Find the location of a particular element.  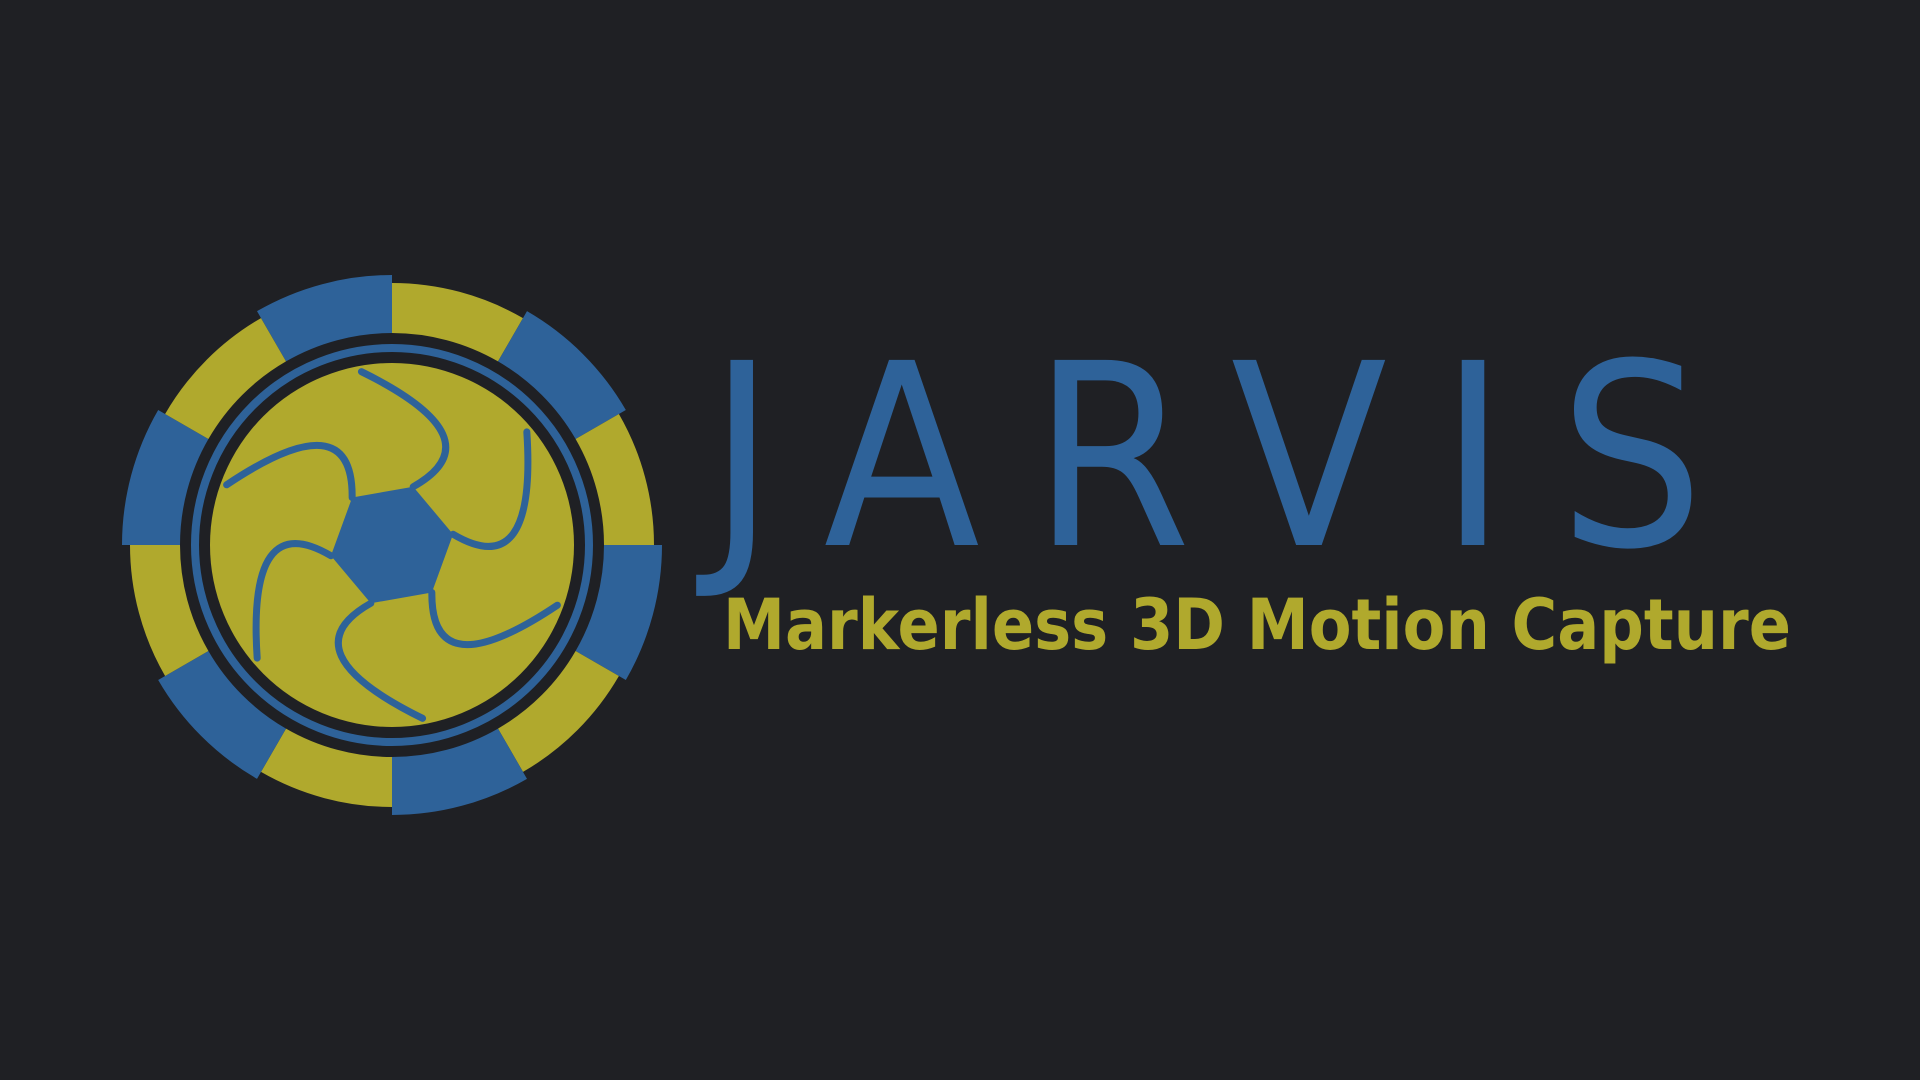

app-title: JARVIS is located at coordinates (1232, 457).